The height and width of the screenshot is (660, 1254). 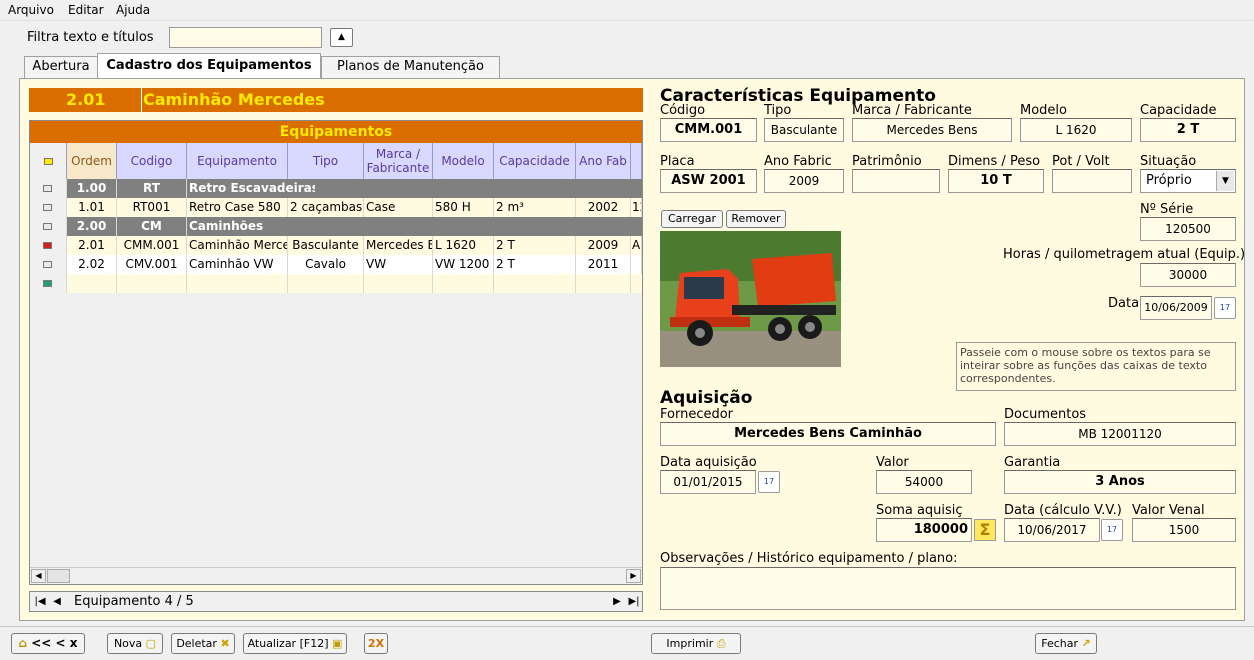 I want to click on field-data-aquisicao: 01/01/2015, so click(x=708, y=482).